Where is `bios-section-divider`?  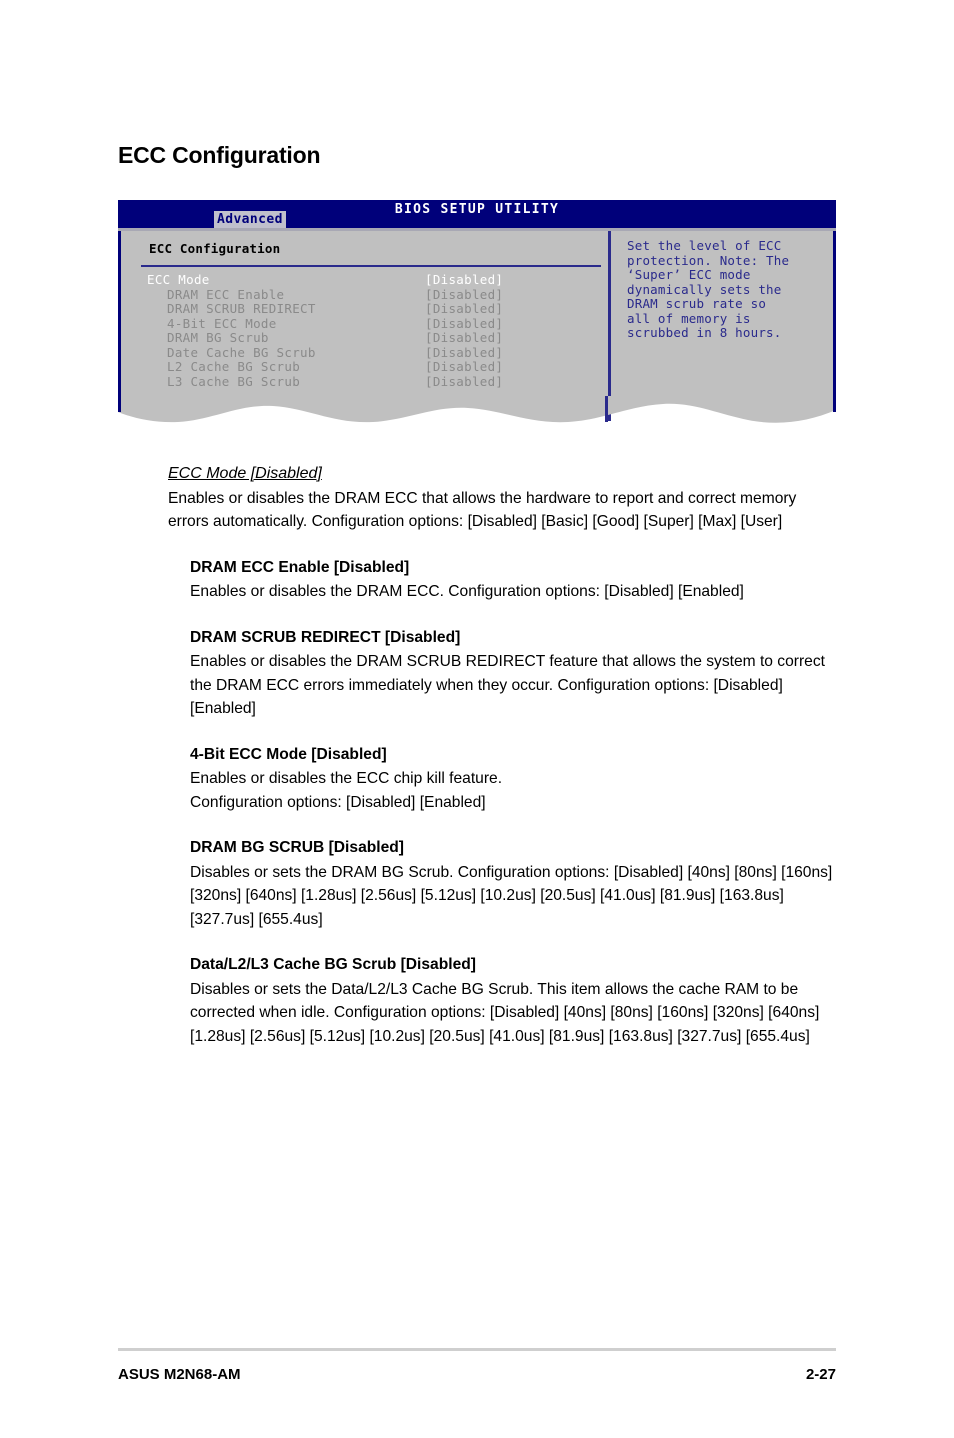
bios-section-divider is located at coordinates (371, 266).